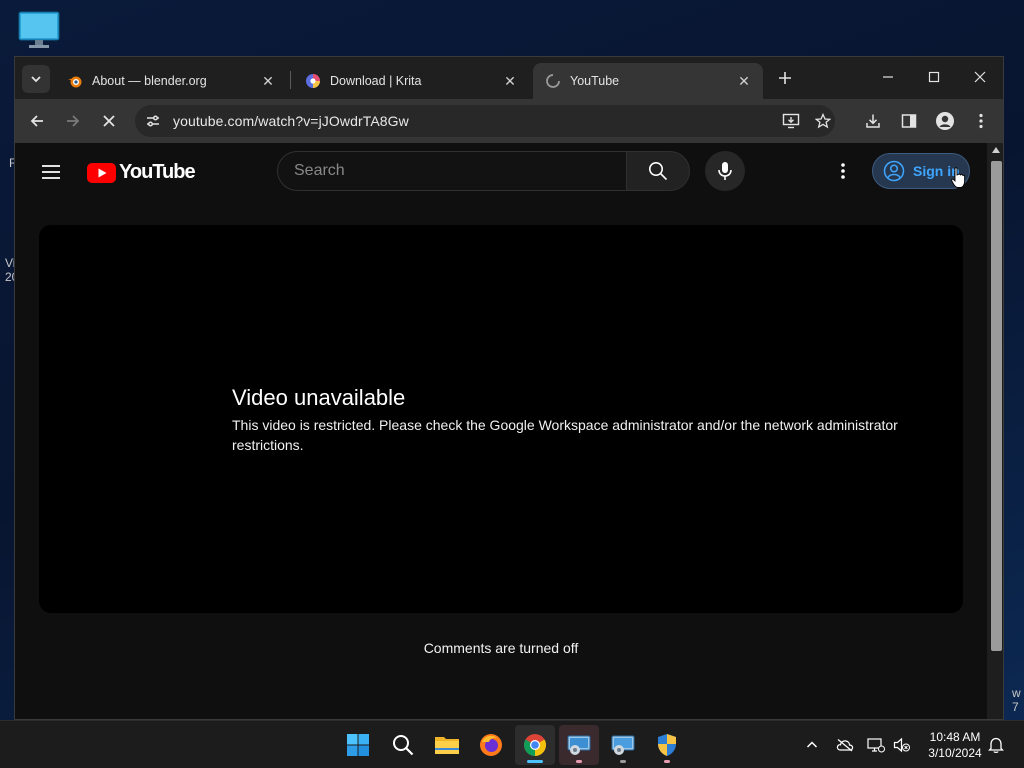  I want to click on star-icon, so click(823, 121).